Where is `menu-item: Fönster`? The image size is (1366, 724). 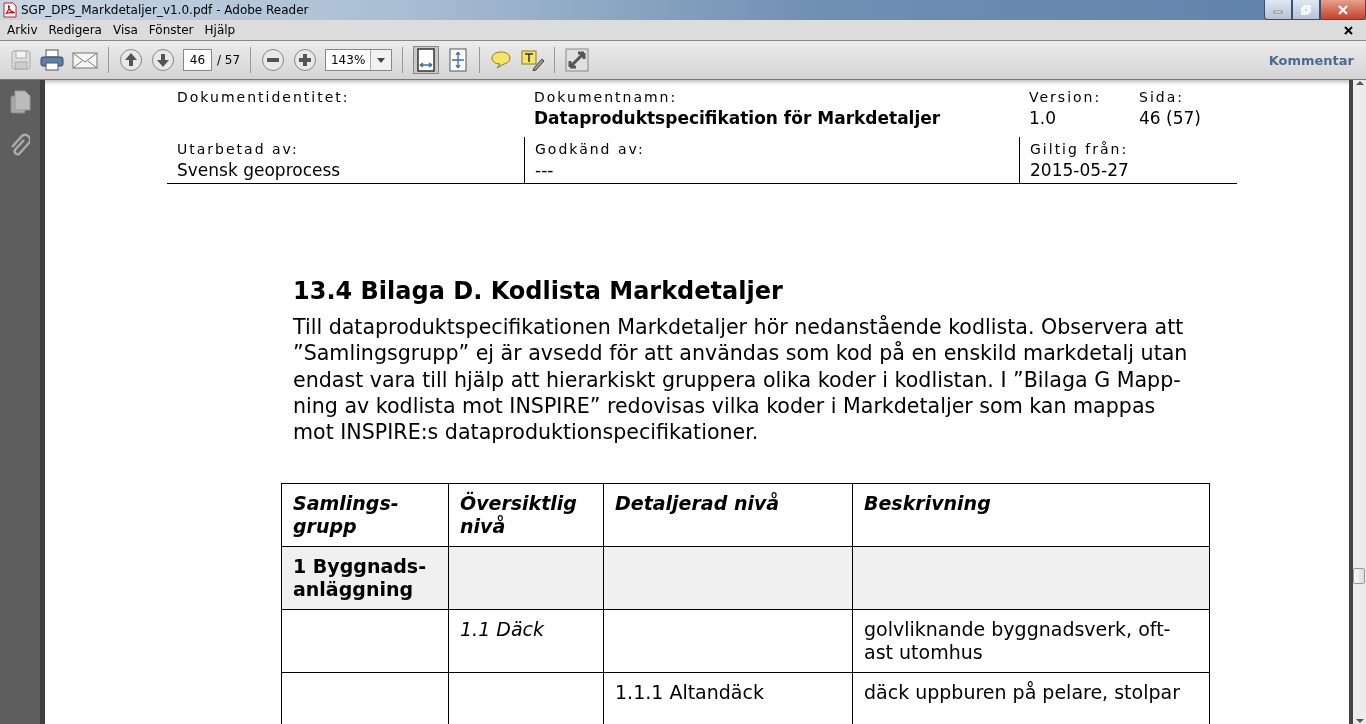 menu-item: Fönster is located at coordinates (172, 30).